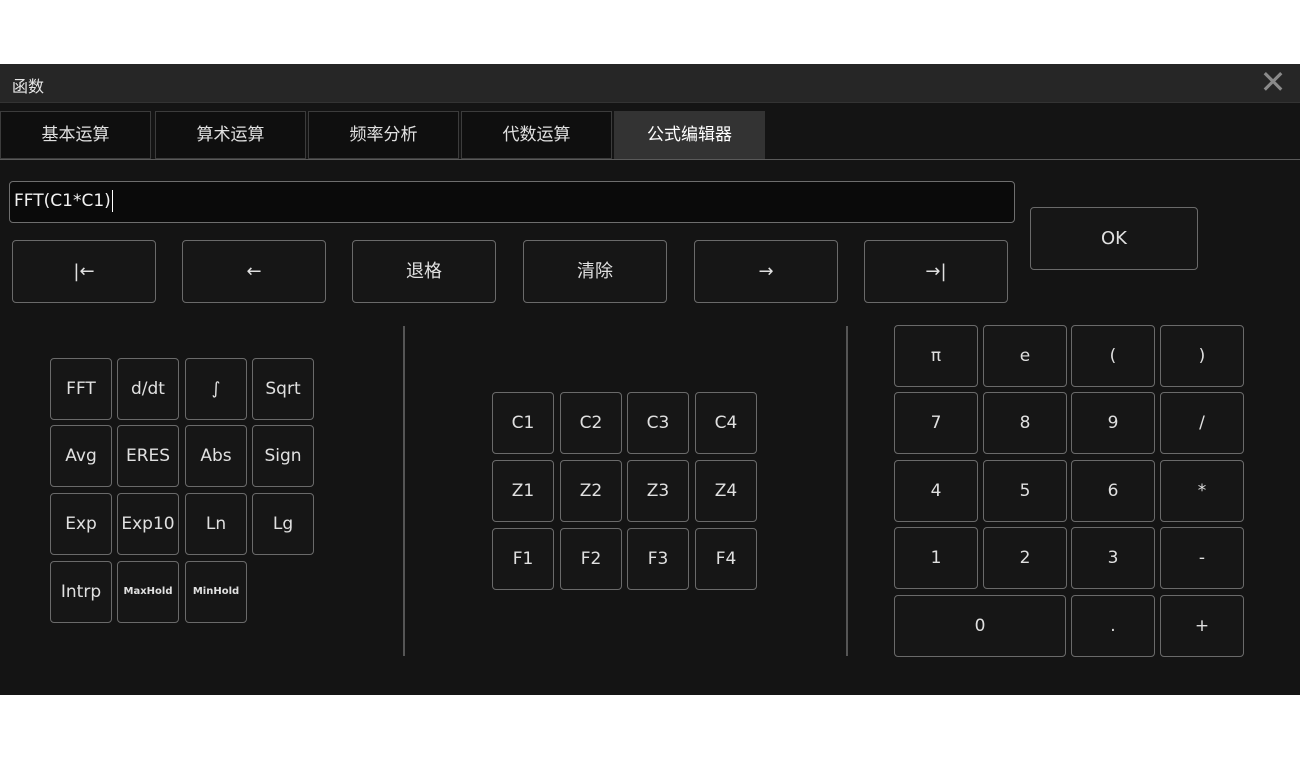 This screenshot has width=1300, height=760. Describe the element at coordinates (650, 83) in the screenshot. I see `title-bar: 函数 ✕` at that location.